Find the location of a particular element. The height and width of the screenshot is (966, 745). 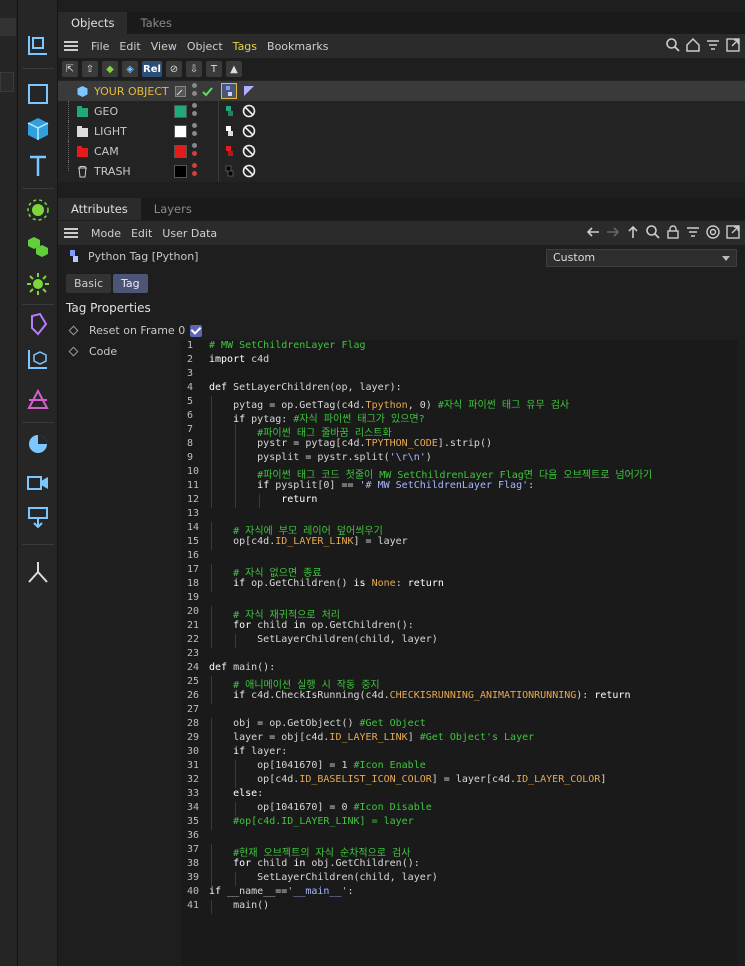

tab-tag: Tag is located at coordinates (130, 283).